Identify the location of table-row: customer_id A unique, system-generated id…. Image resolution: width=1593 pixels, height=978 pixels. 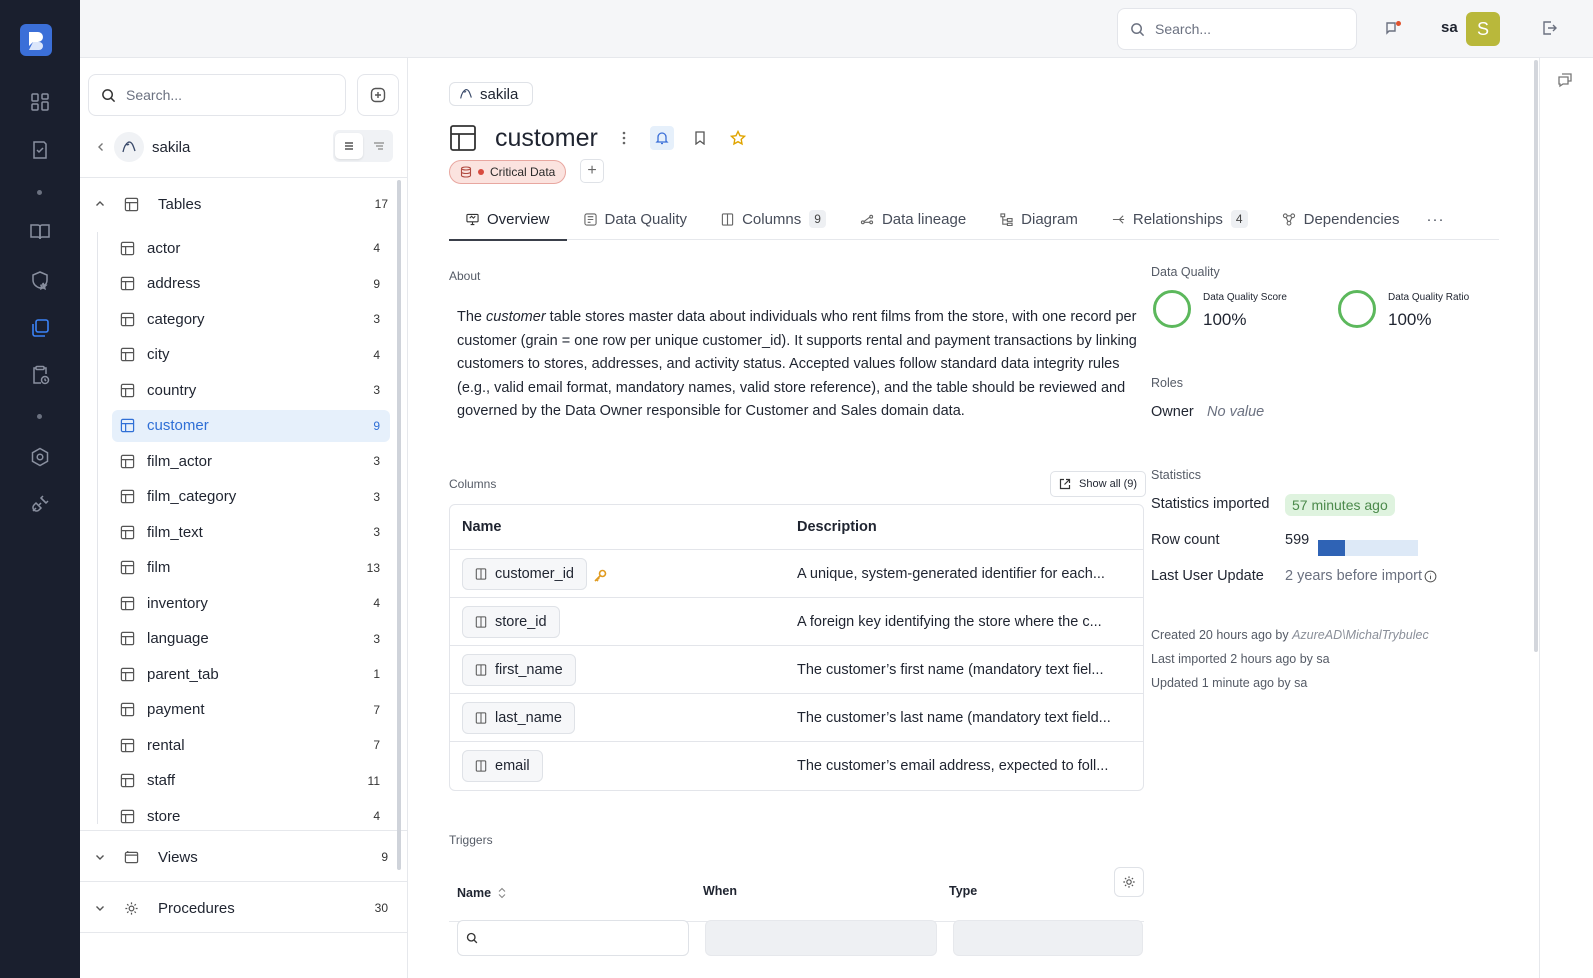
(796, 574).